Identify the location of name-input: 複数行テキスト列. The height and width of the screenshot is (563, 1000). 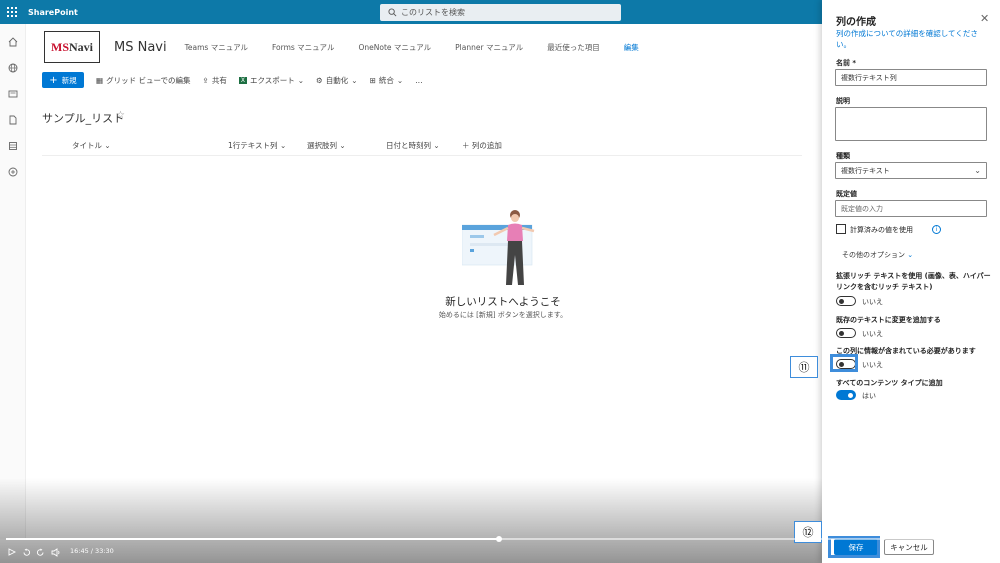
(911, 77).